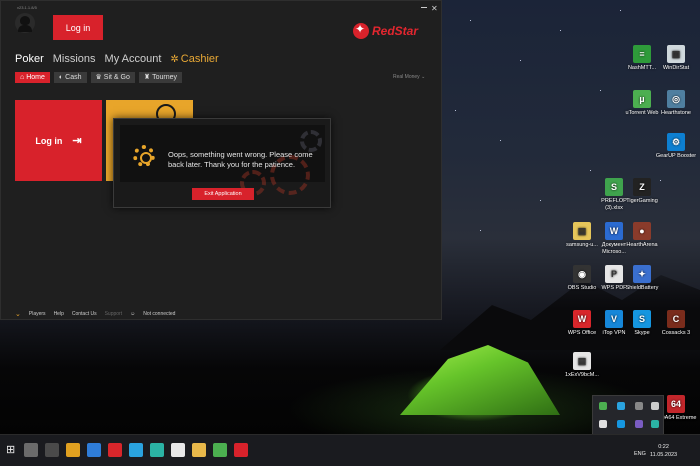 The height and width of the screenshot is (466, 700). What do you see at coordinates (114, 314) in the screenshot?
I see `footer-support-link: Support` at bounding box center [114, 314].